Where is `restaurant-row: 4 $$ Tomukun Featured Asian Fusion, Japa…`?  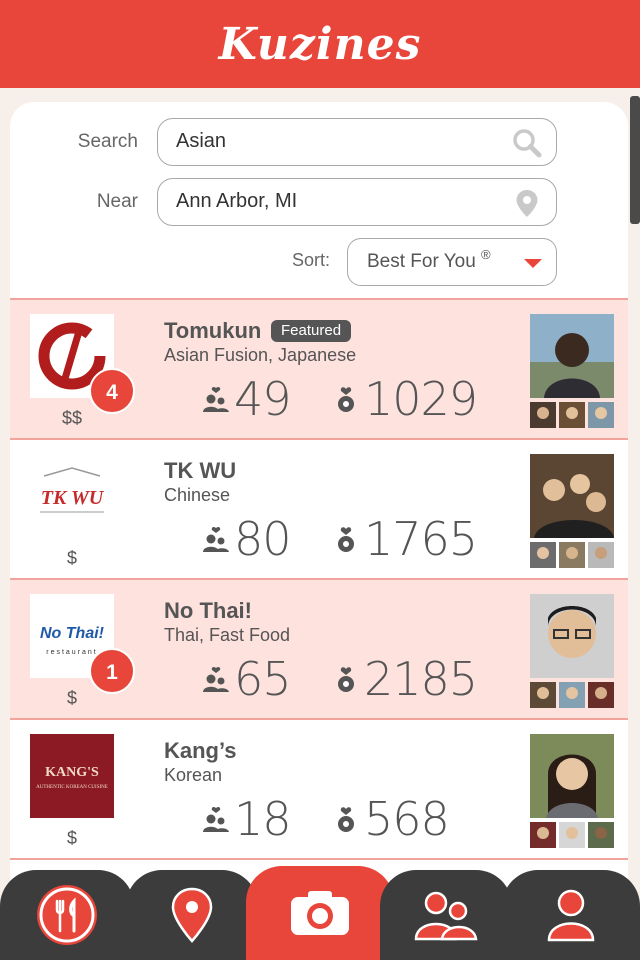 restaurant-row: 4 $$ Tomukun Featured Asian Fusion, Japa… is located at coordinates (319, 368).